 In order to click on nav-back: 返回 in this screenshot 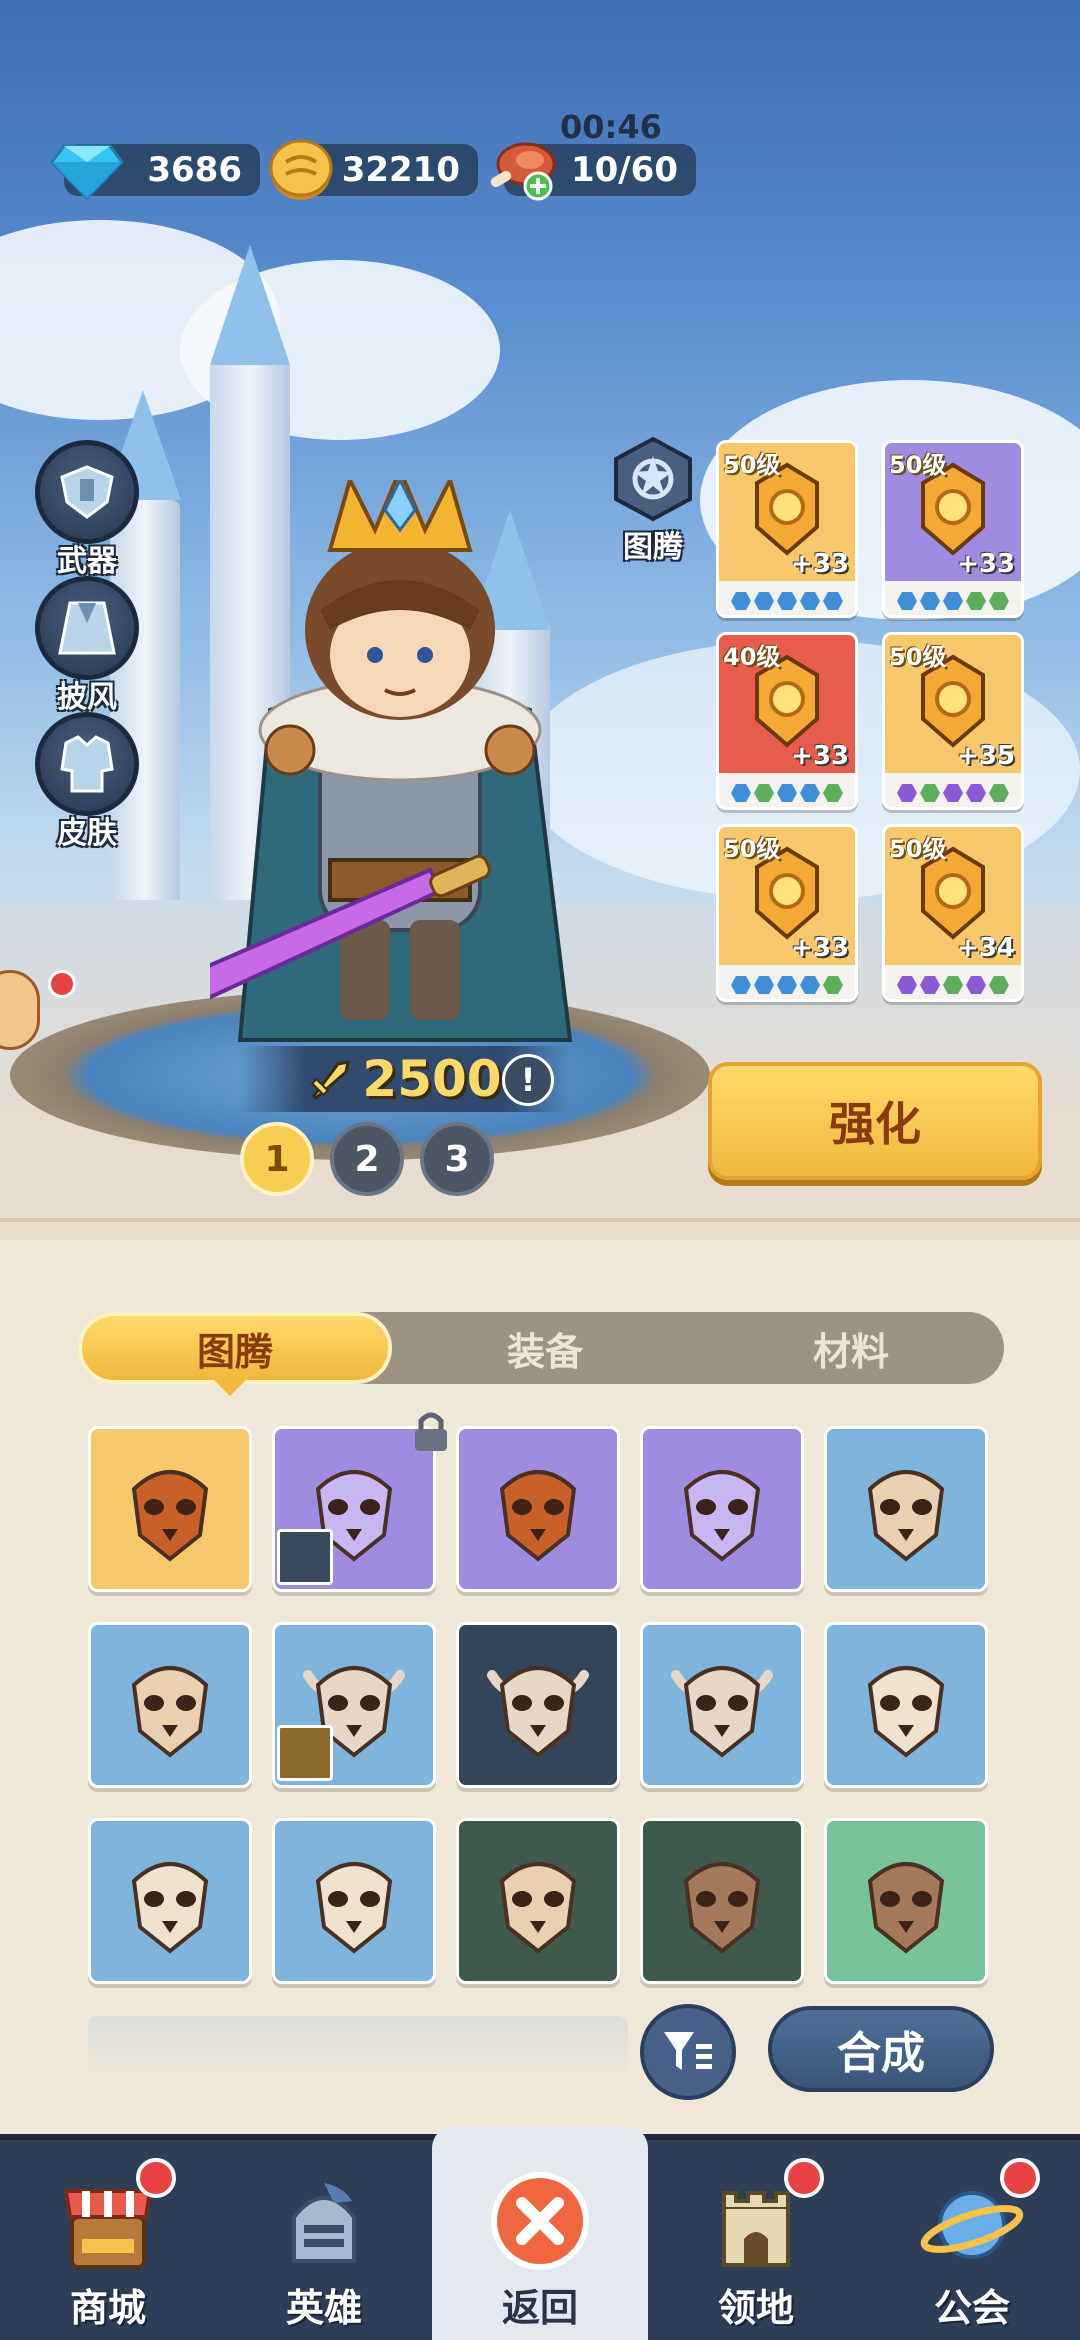, I will do `click(540, 2233)`.